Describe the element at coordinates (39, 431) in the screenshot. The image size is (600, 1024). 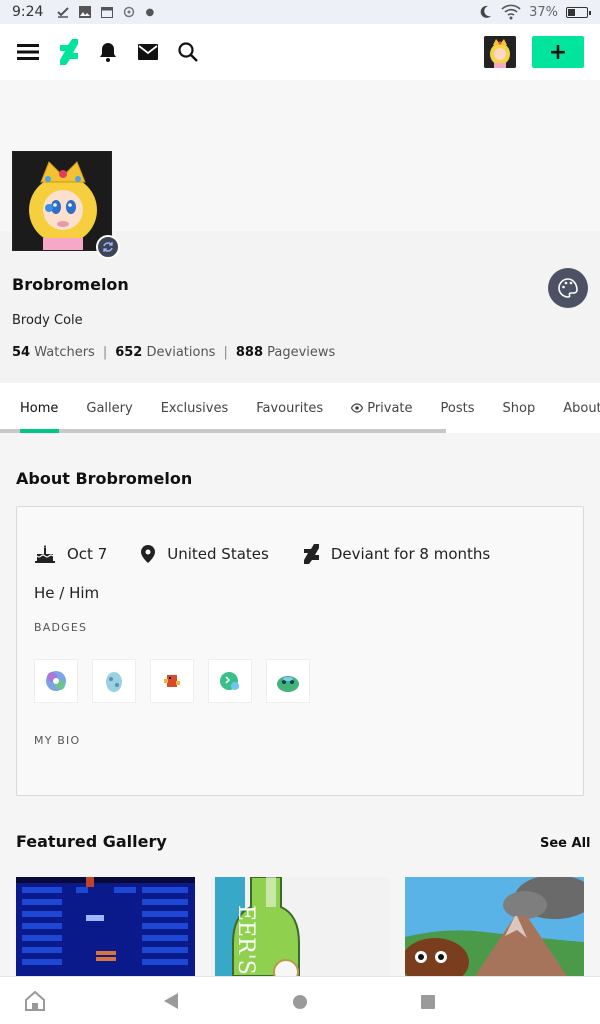
I see `active-tab-indicator` at that location.